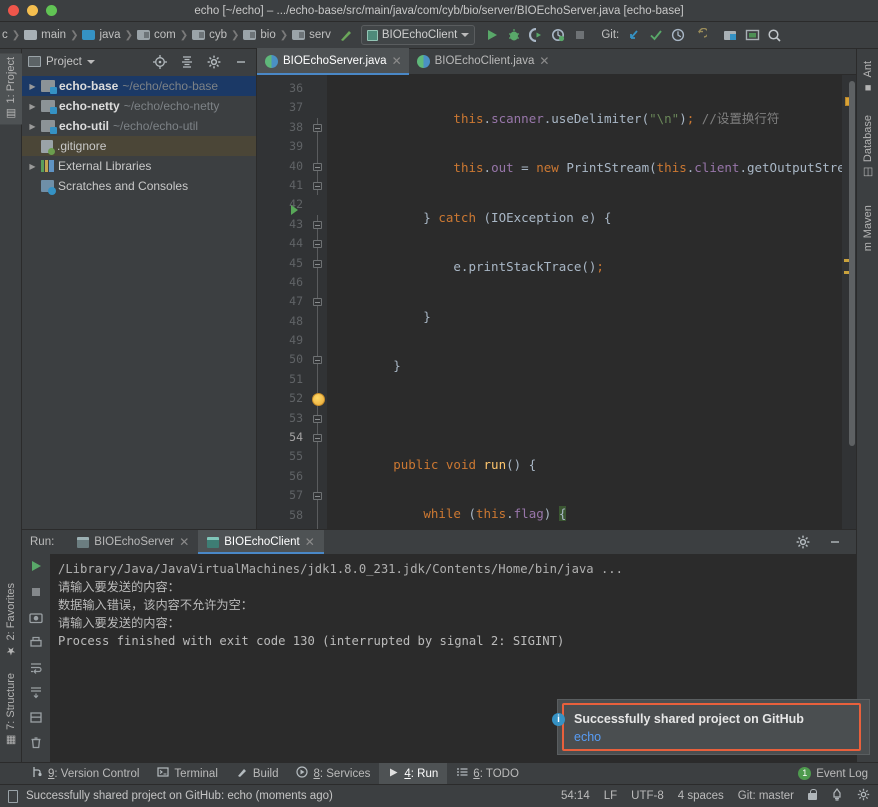 The image size is (878, 807). What do you see at coordinates (32, 10) in the screenshot?
I see `minimize-window-button` at bounding box center [32, 10].